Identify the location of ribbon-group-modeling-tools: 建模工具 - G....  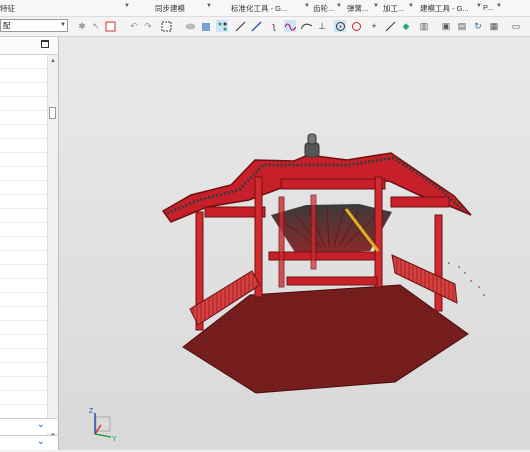
(444, 8).